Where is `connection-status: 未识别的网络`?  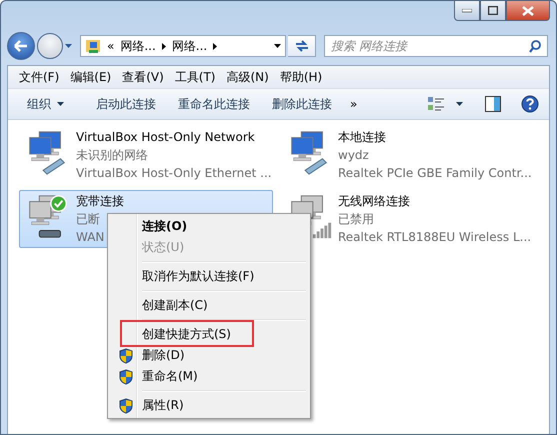 connection-status: 未识别的网络 is located at coordinates (112, 155).